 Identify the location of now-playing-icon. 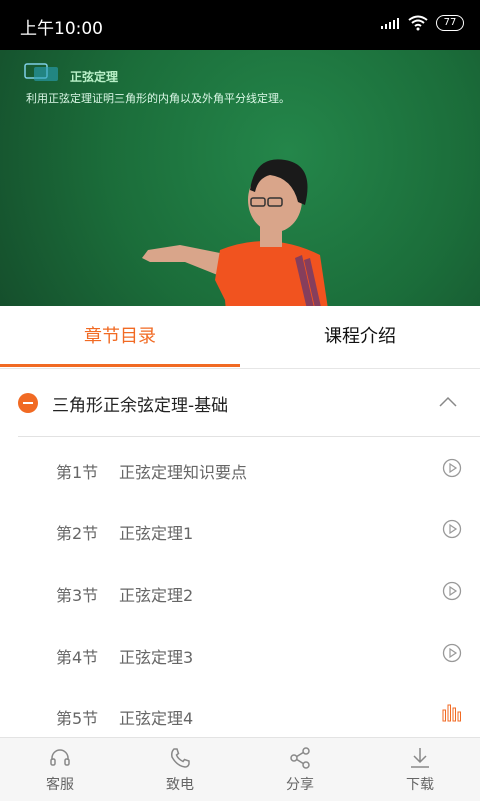
(452, 712).